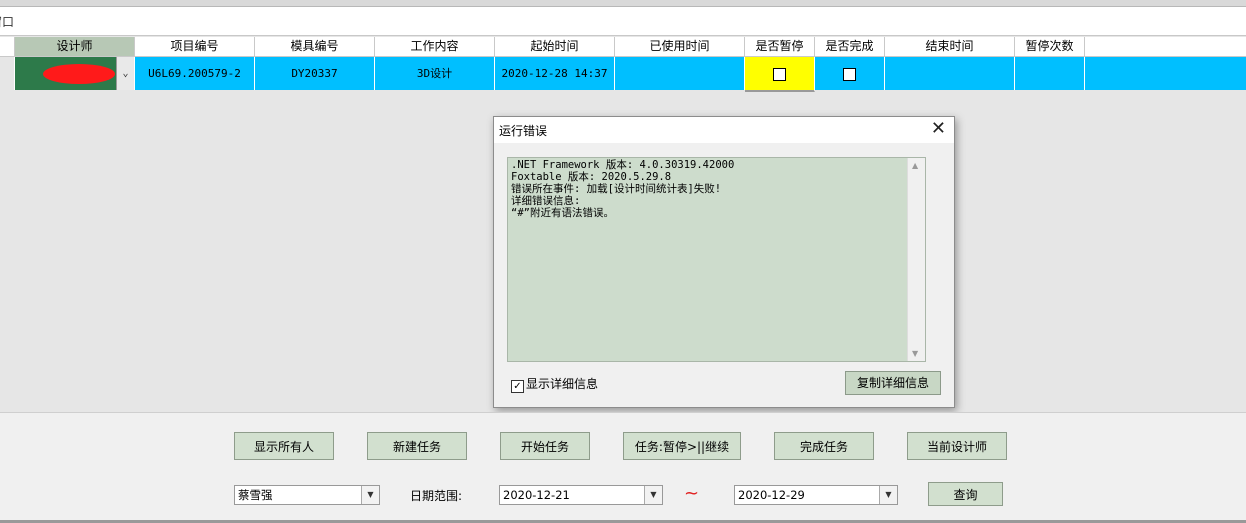 The height and width of the screenshot is (523, 1246). What do you see at coordinates (950, 73) in the screenshot?
I see `cell-end-time` at bounding box center [950, 73].